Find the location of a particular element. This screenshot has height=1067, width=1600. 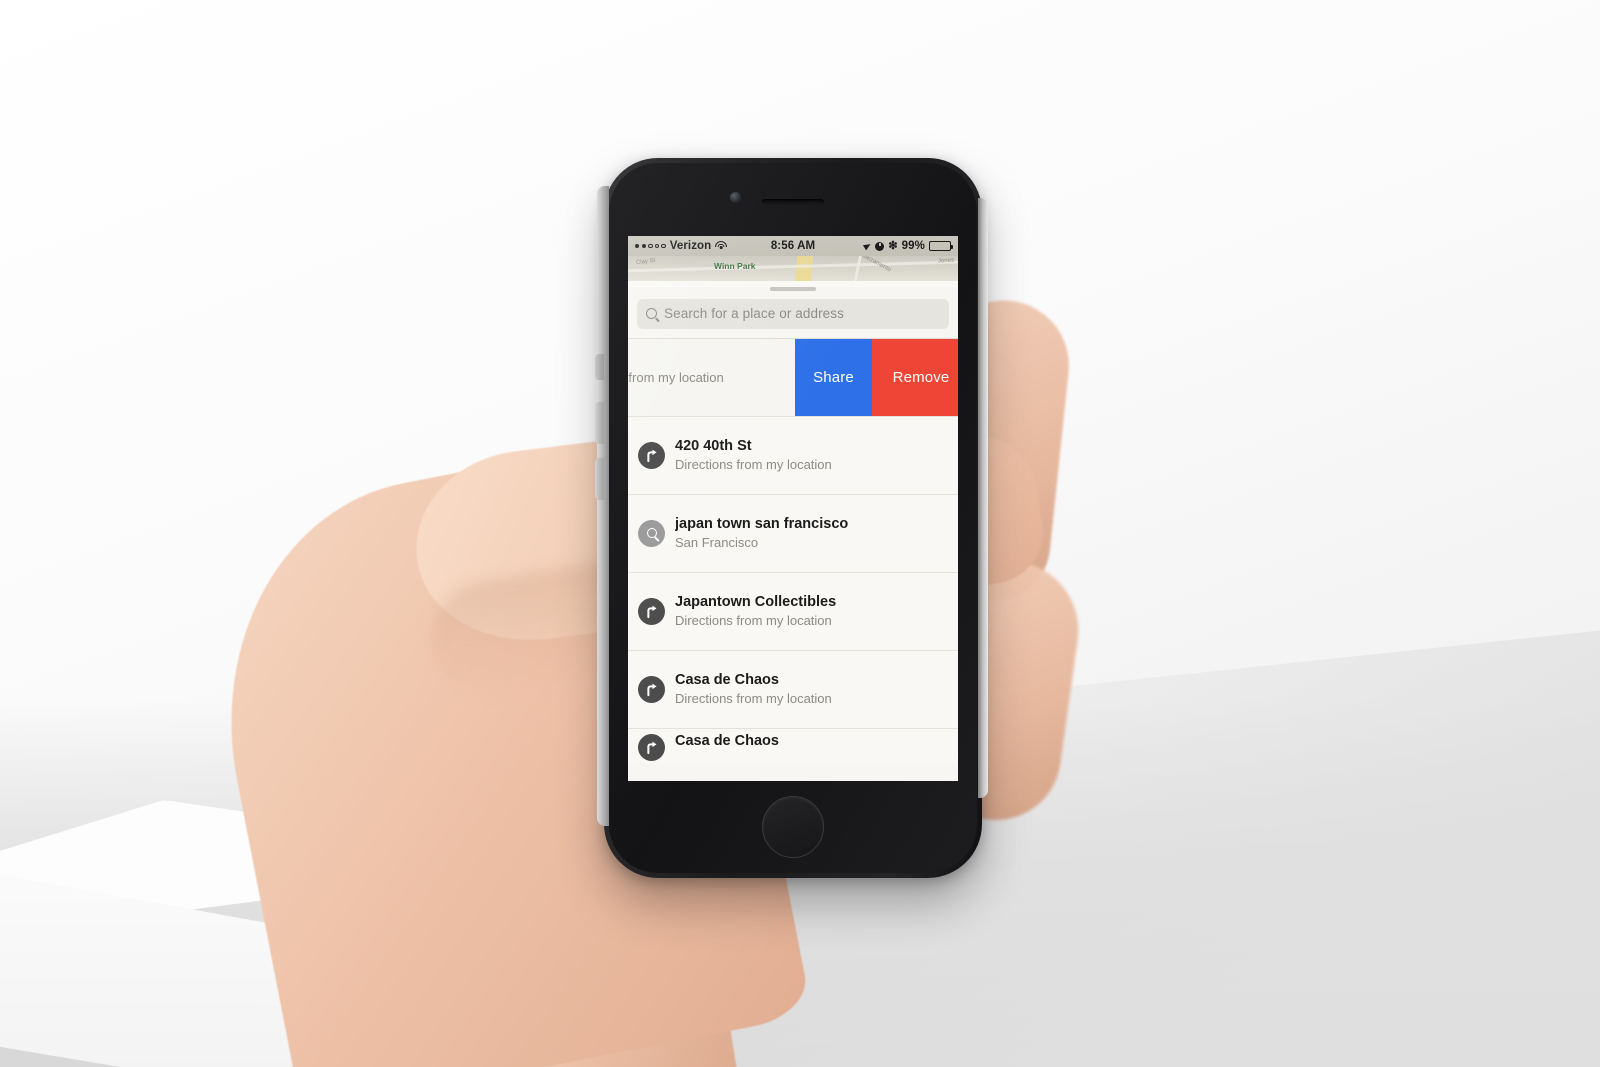

swiped-row-subtitle: Directions from my location is located at coordinates (676, 377).